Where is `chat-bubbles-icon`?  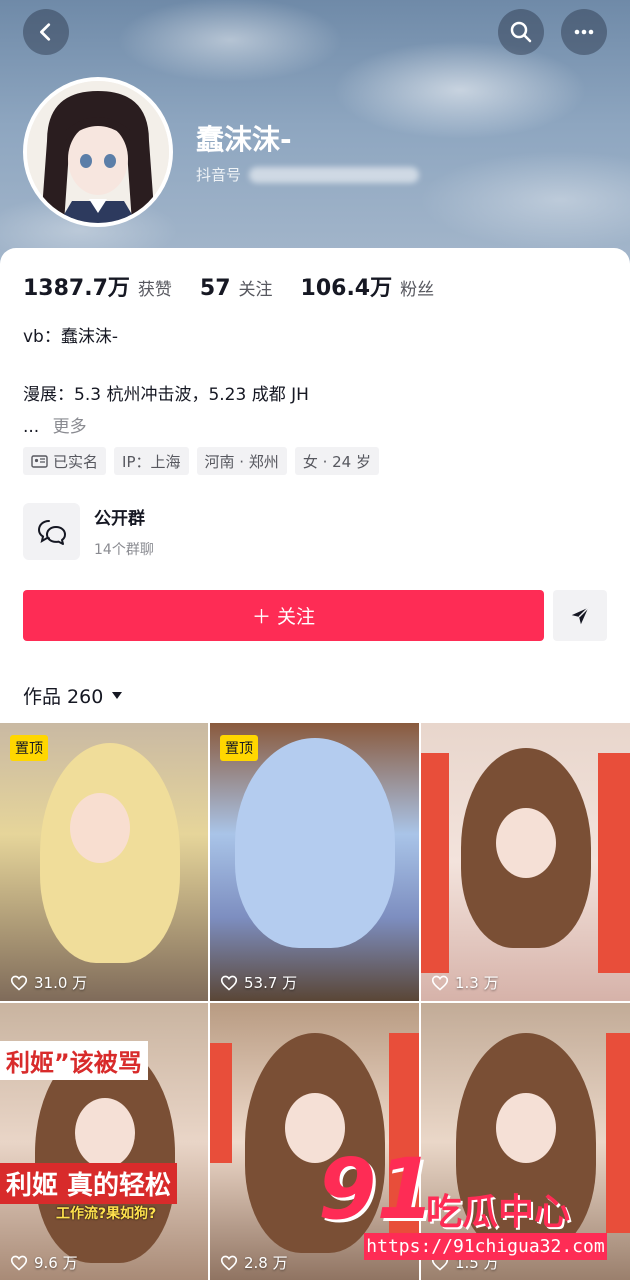
chat-bubbles-icon is located at coordinates (51, 532).